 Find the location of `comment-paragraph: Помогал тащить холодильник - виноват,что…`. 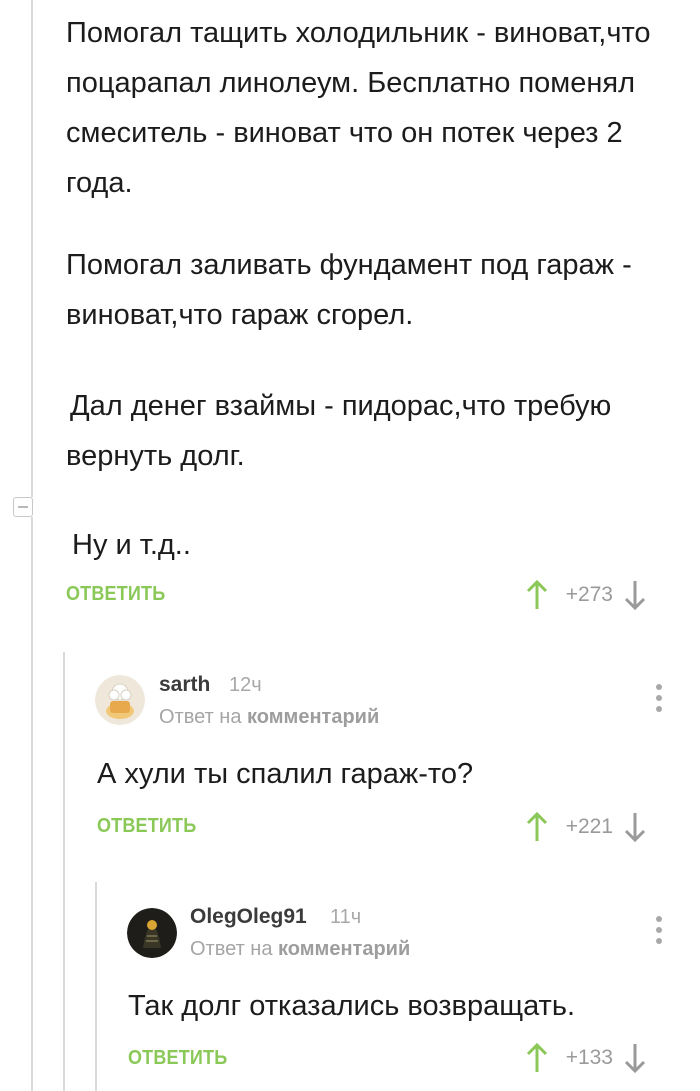

comment-paragraph: Помогал тащить холодильник - виноват,что… is located at coordinates (358, 108).